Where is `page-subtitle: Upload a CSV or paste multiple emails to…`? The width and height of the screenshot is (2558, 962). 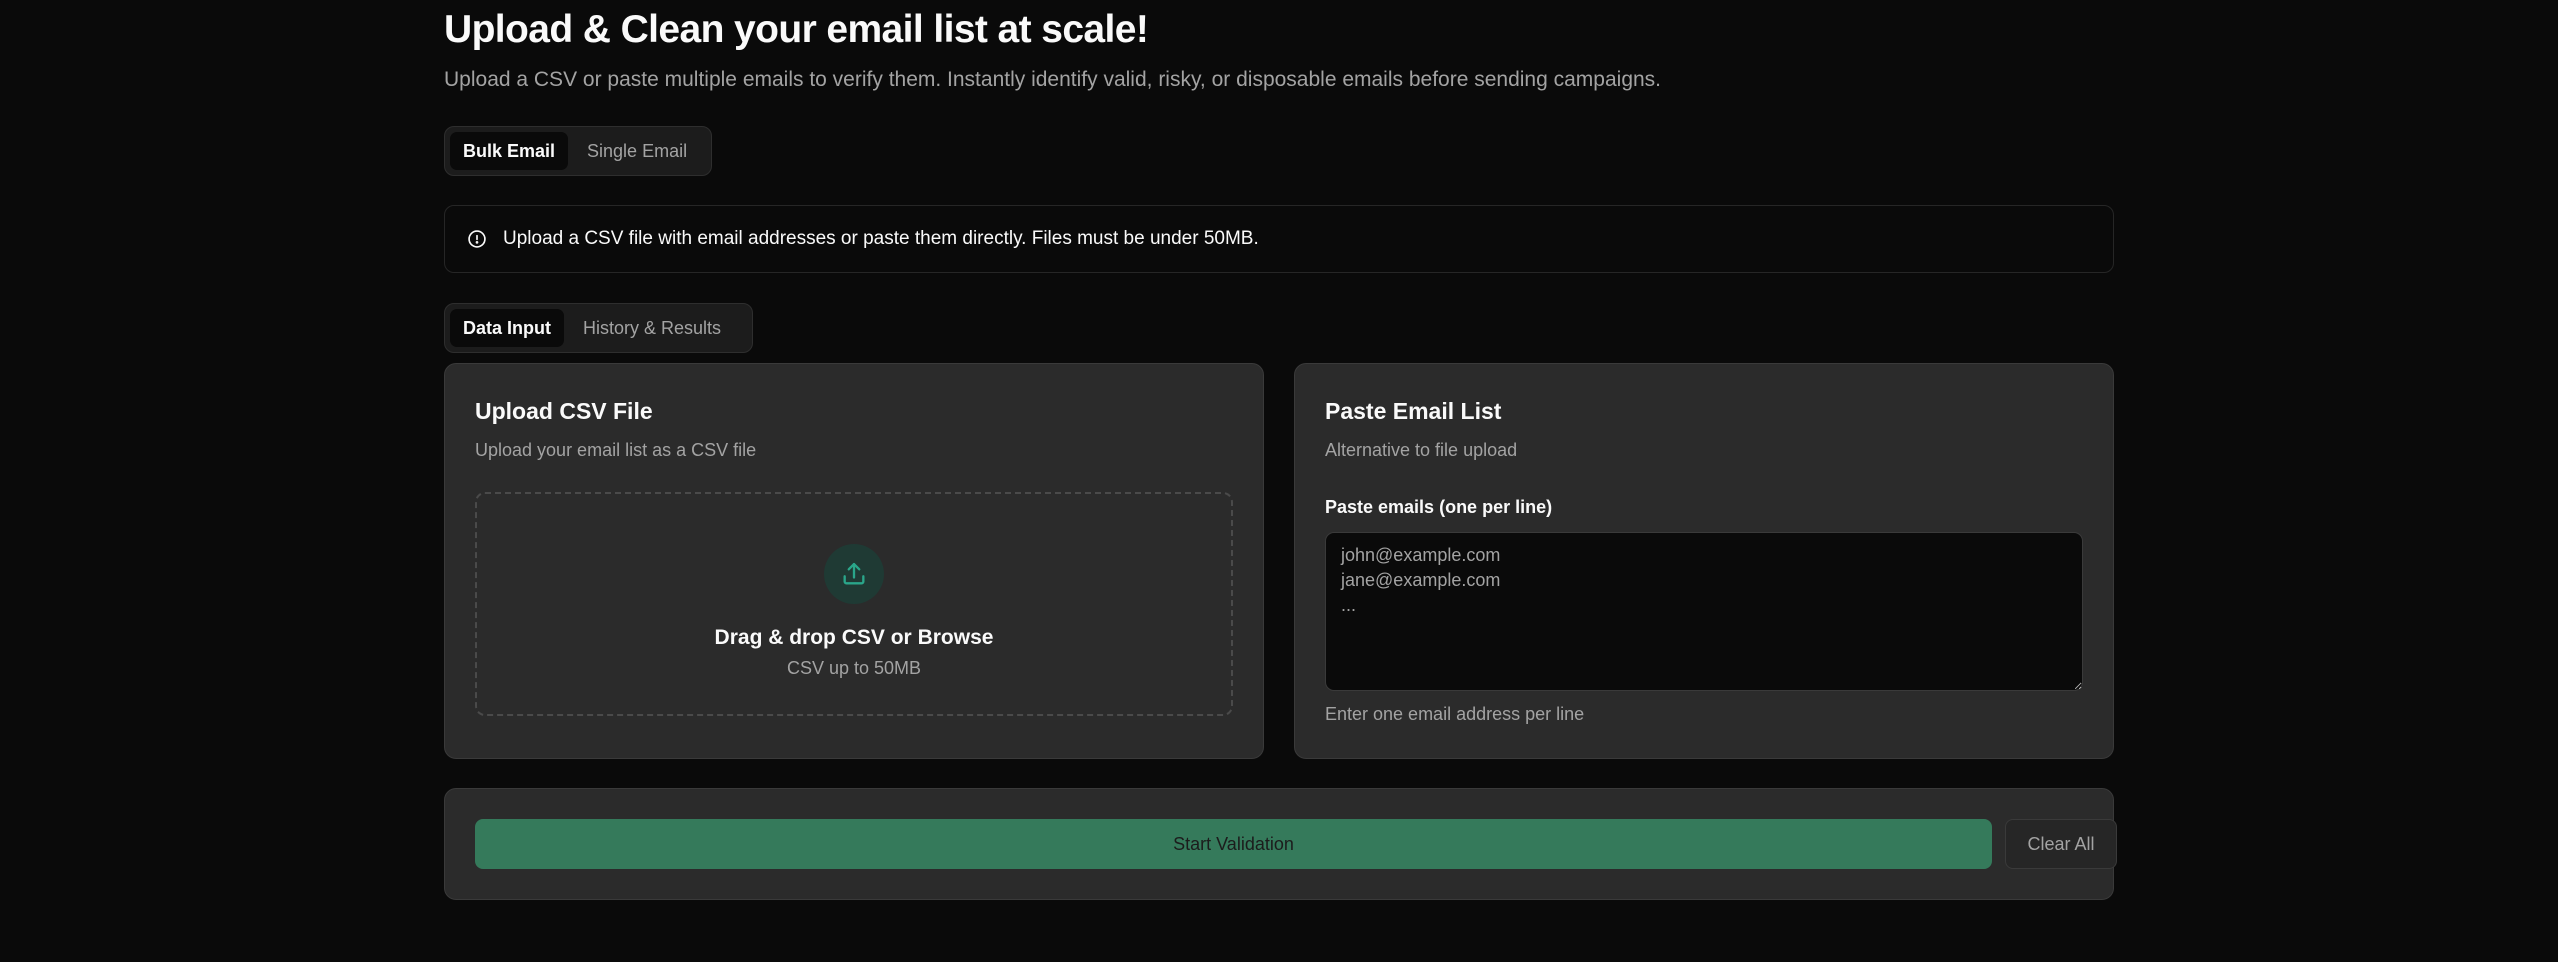 page-subtitle: Upload a CSV or paste multiple emails to… is located at coordinates (1053, 79).